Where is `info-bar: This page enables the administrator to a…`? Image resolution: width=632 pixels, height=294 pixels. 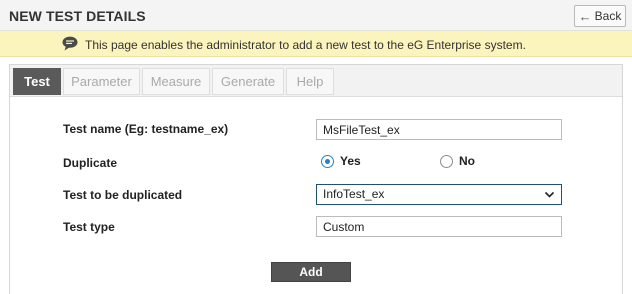
info-bar: This page enables the administrator to a… is located at coordinates (316, 44).